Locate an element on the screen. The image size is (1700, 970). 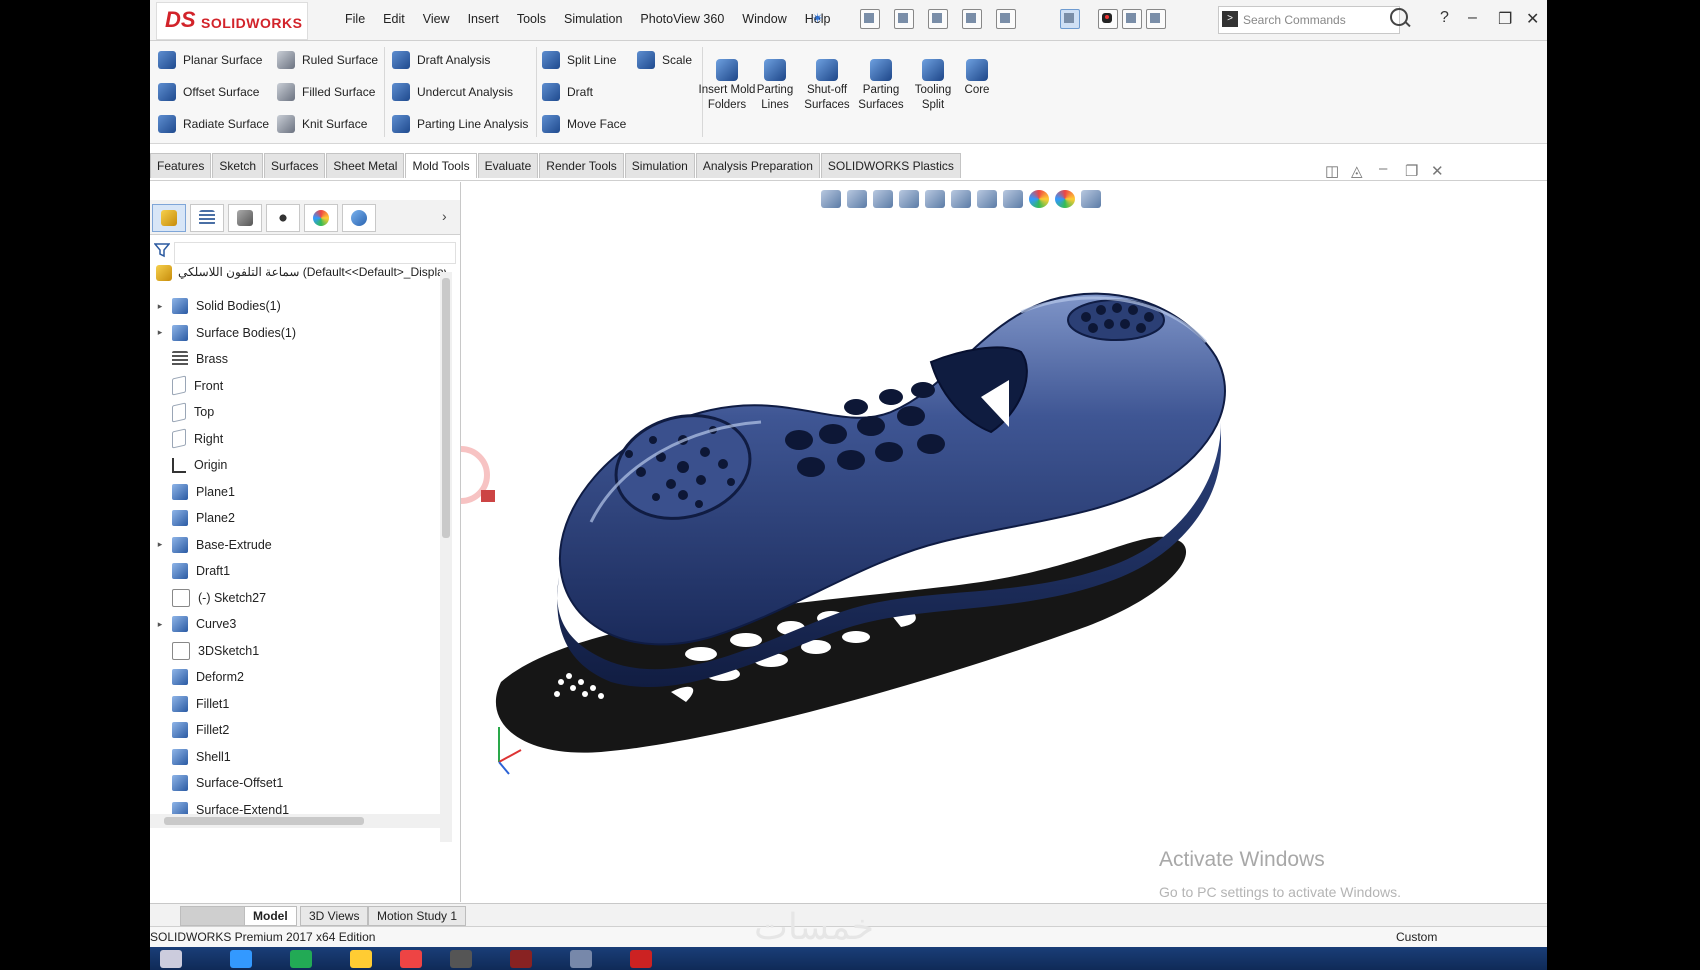
solidworks-taskbar-icon is located at coordinates (641, 959).